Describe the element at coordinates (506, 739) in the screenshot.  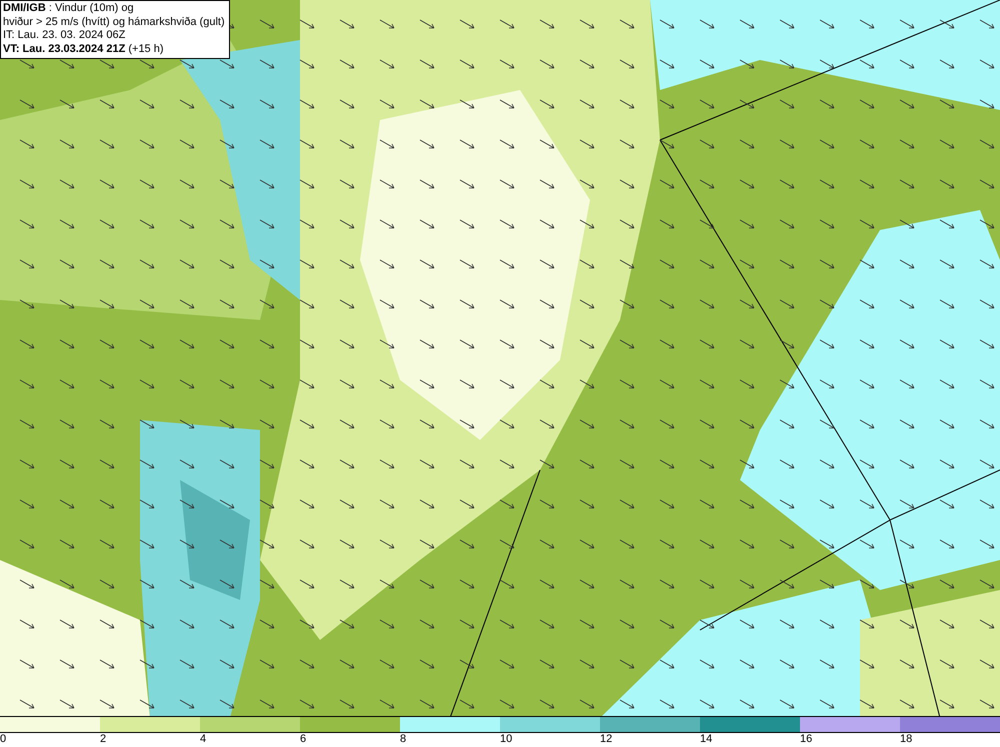
I see `legend-label: 10` at that location.